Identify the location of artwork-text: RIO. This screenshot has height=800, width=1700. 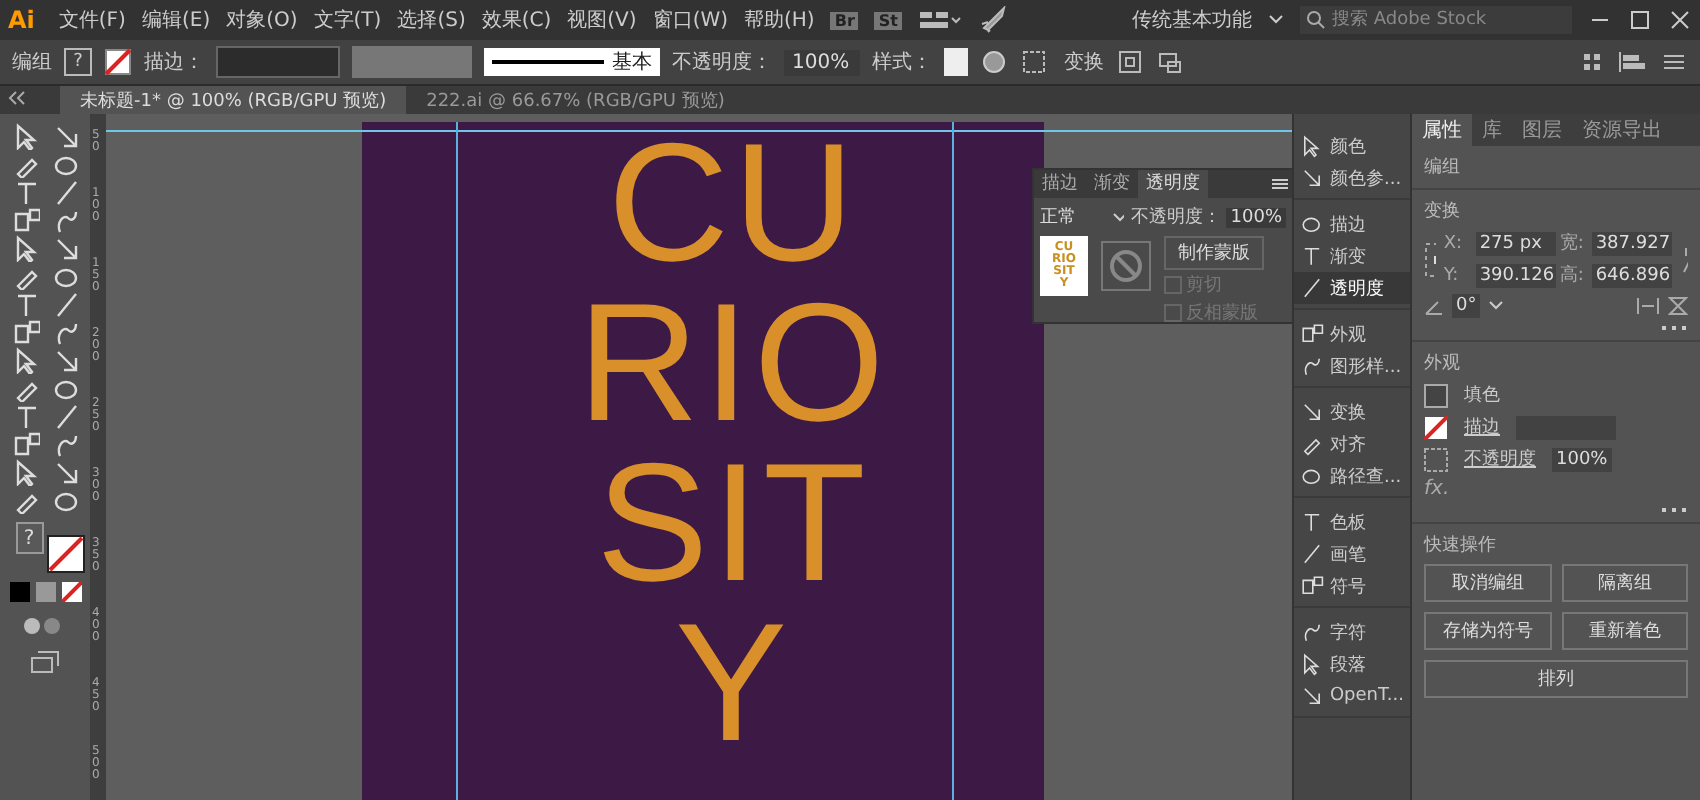
(733, 362).